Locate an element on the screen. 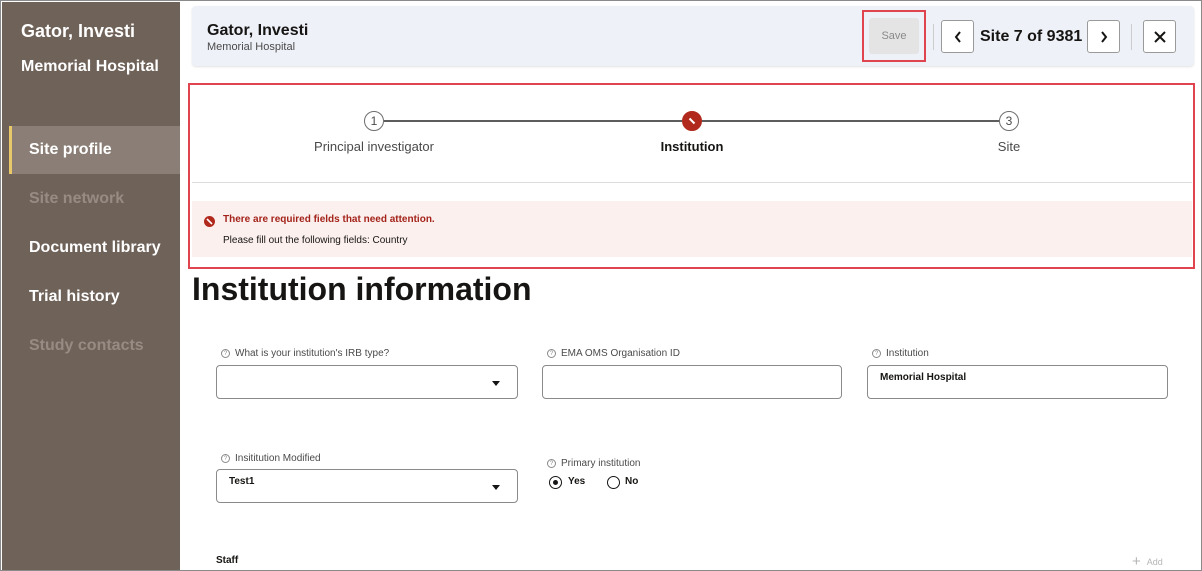  institution-field: Memorial Hospital is located at coordinates (1017, 382).